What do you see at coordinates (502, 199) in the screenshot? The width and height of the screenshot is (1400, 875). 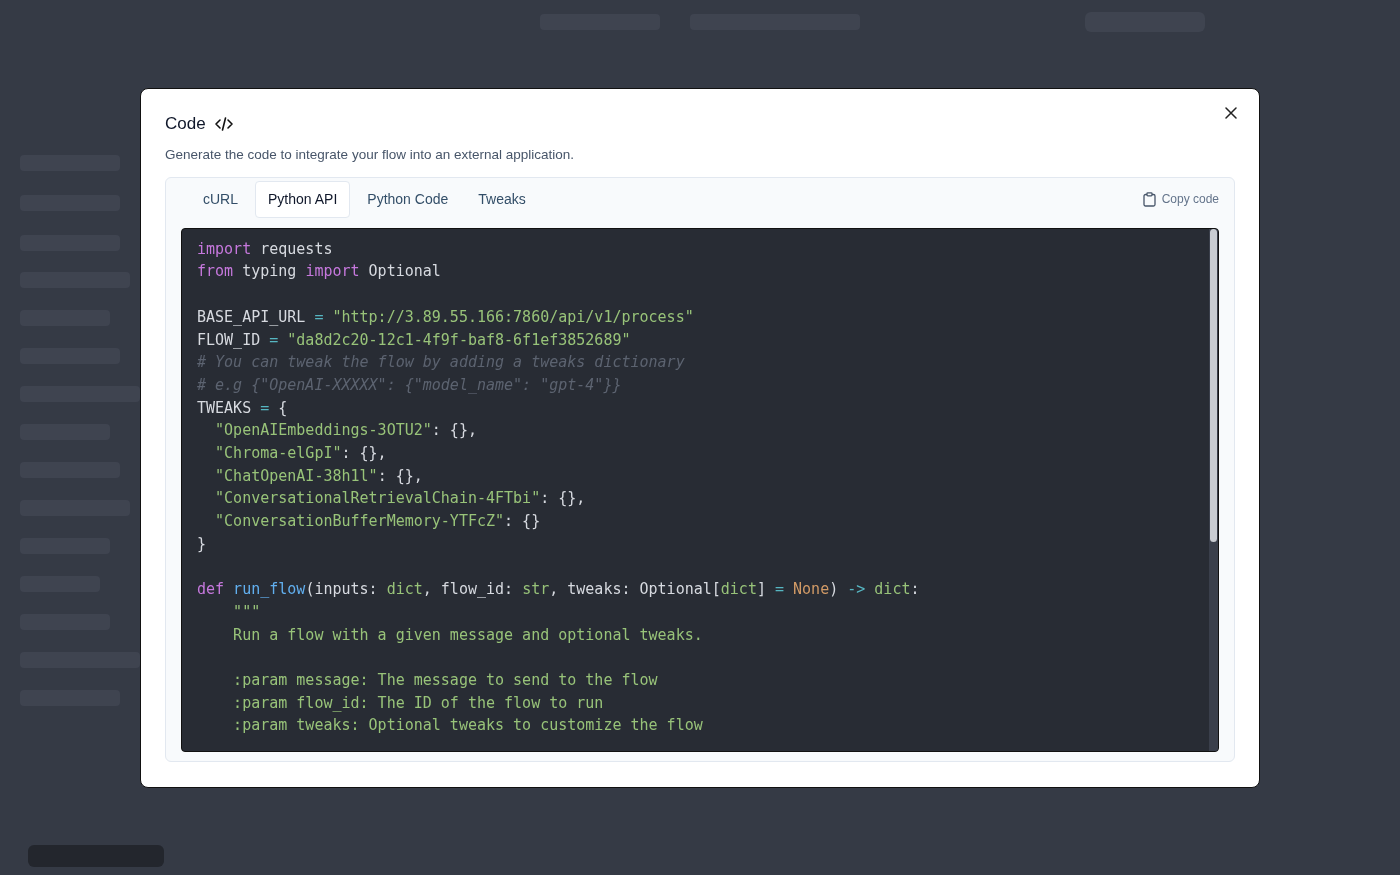 I see `tab: Tweaks` at bounding box center [502, 199].